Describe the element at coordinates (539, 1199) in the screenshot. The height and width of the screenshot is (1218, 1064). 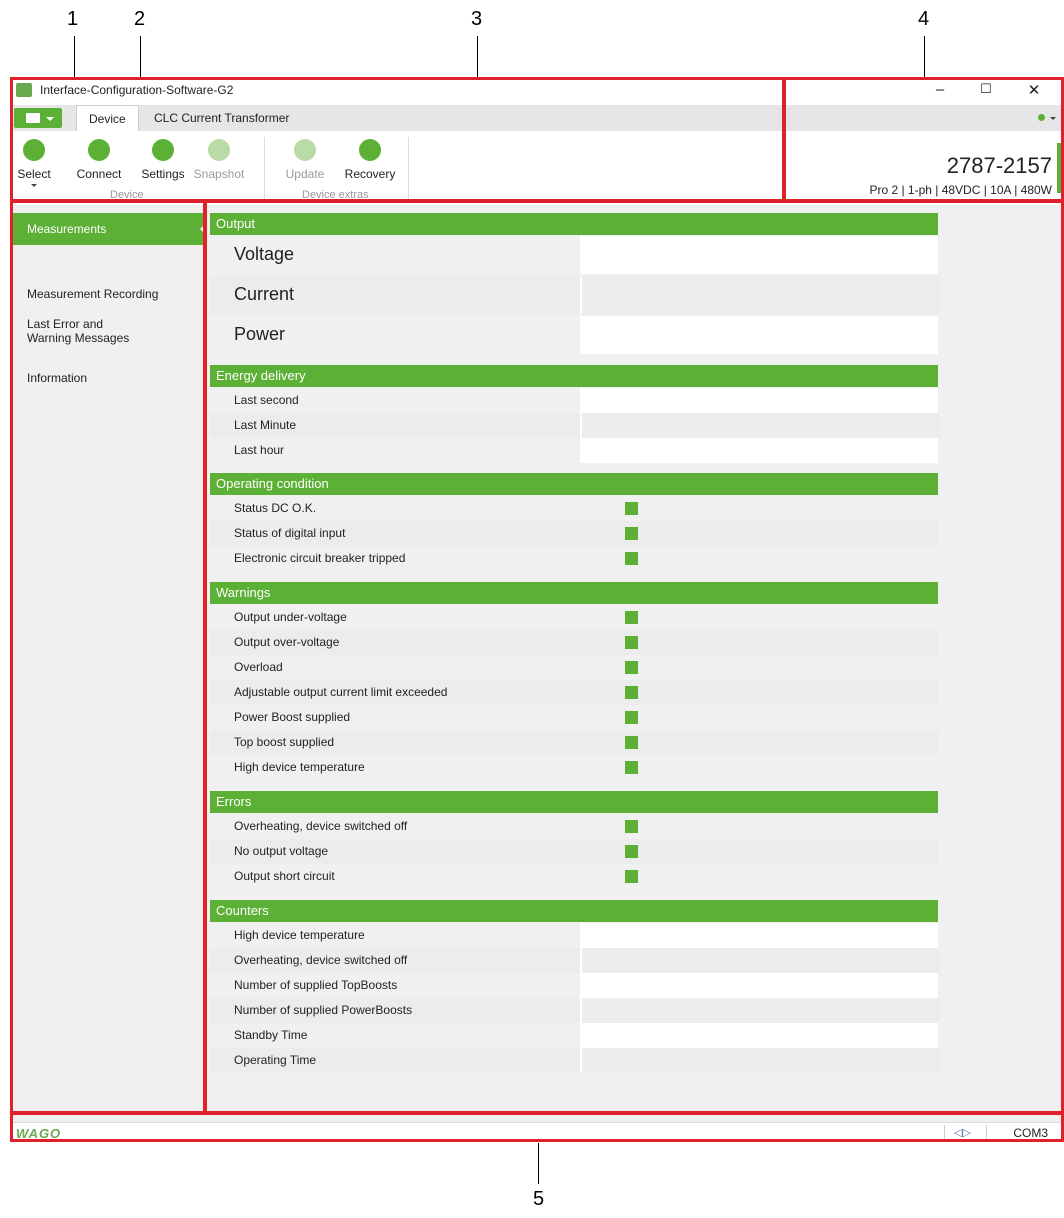
I see `callout-5: 5` at that location.